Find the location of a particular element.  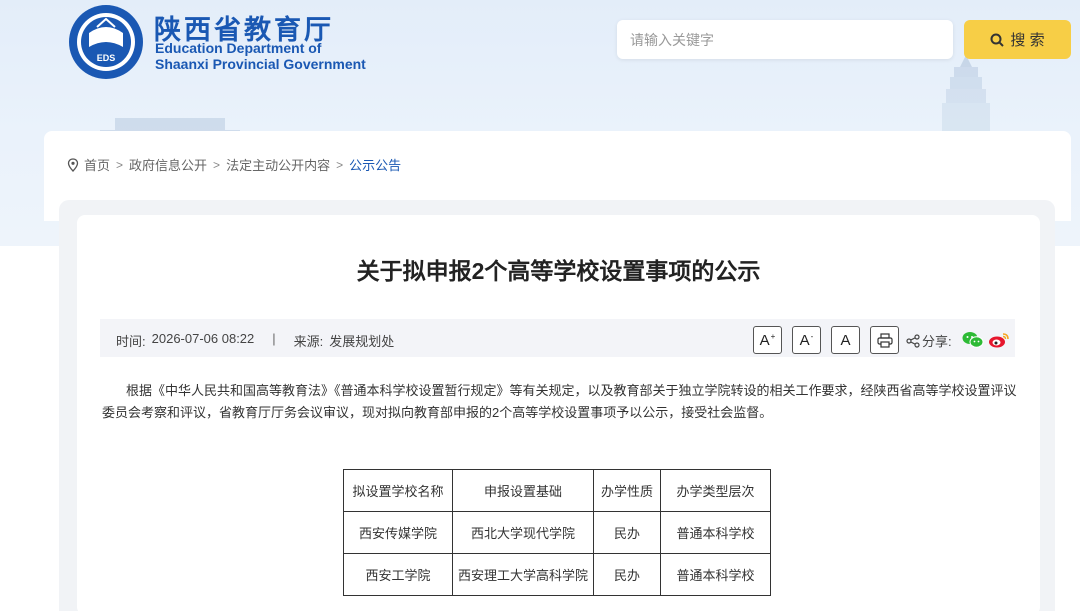

breadcrumb-statutory-content: 法定主动公开内容 is located at coordinates (278, 164).